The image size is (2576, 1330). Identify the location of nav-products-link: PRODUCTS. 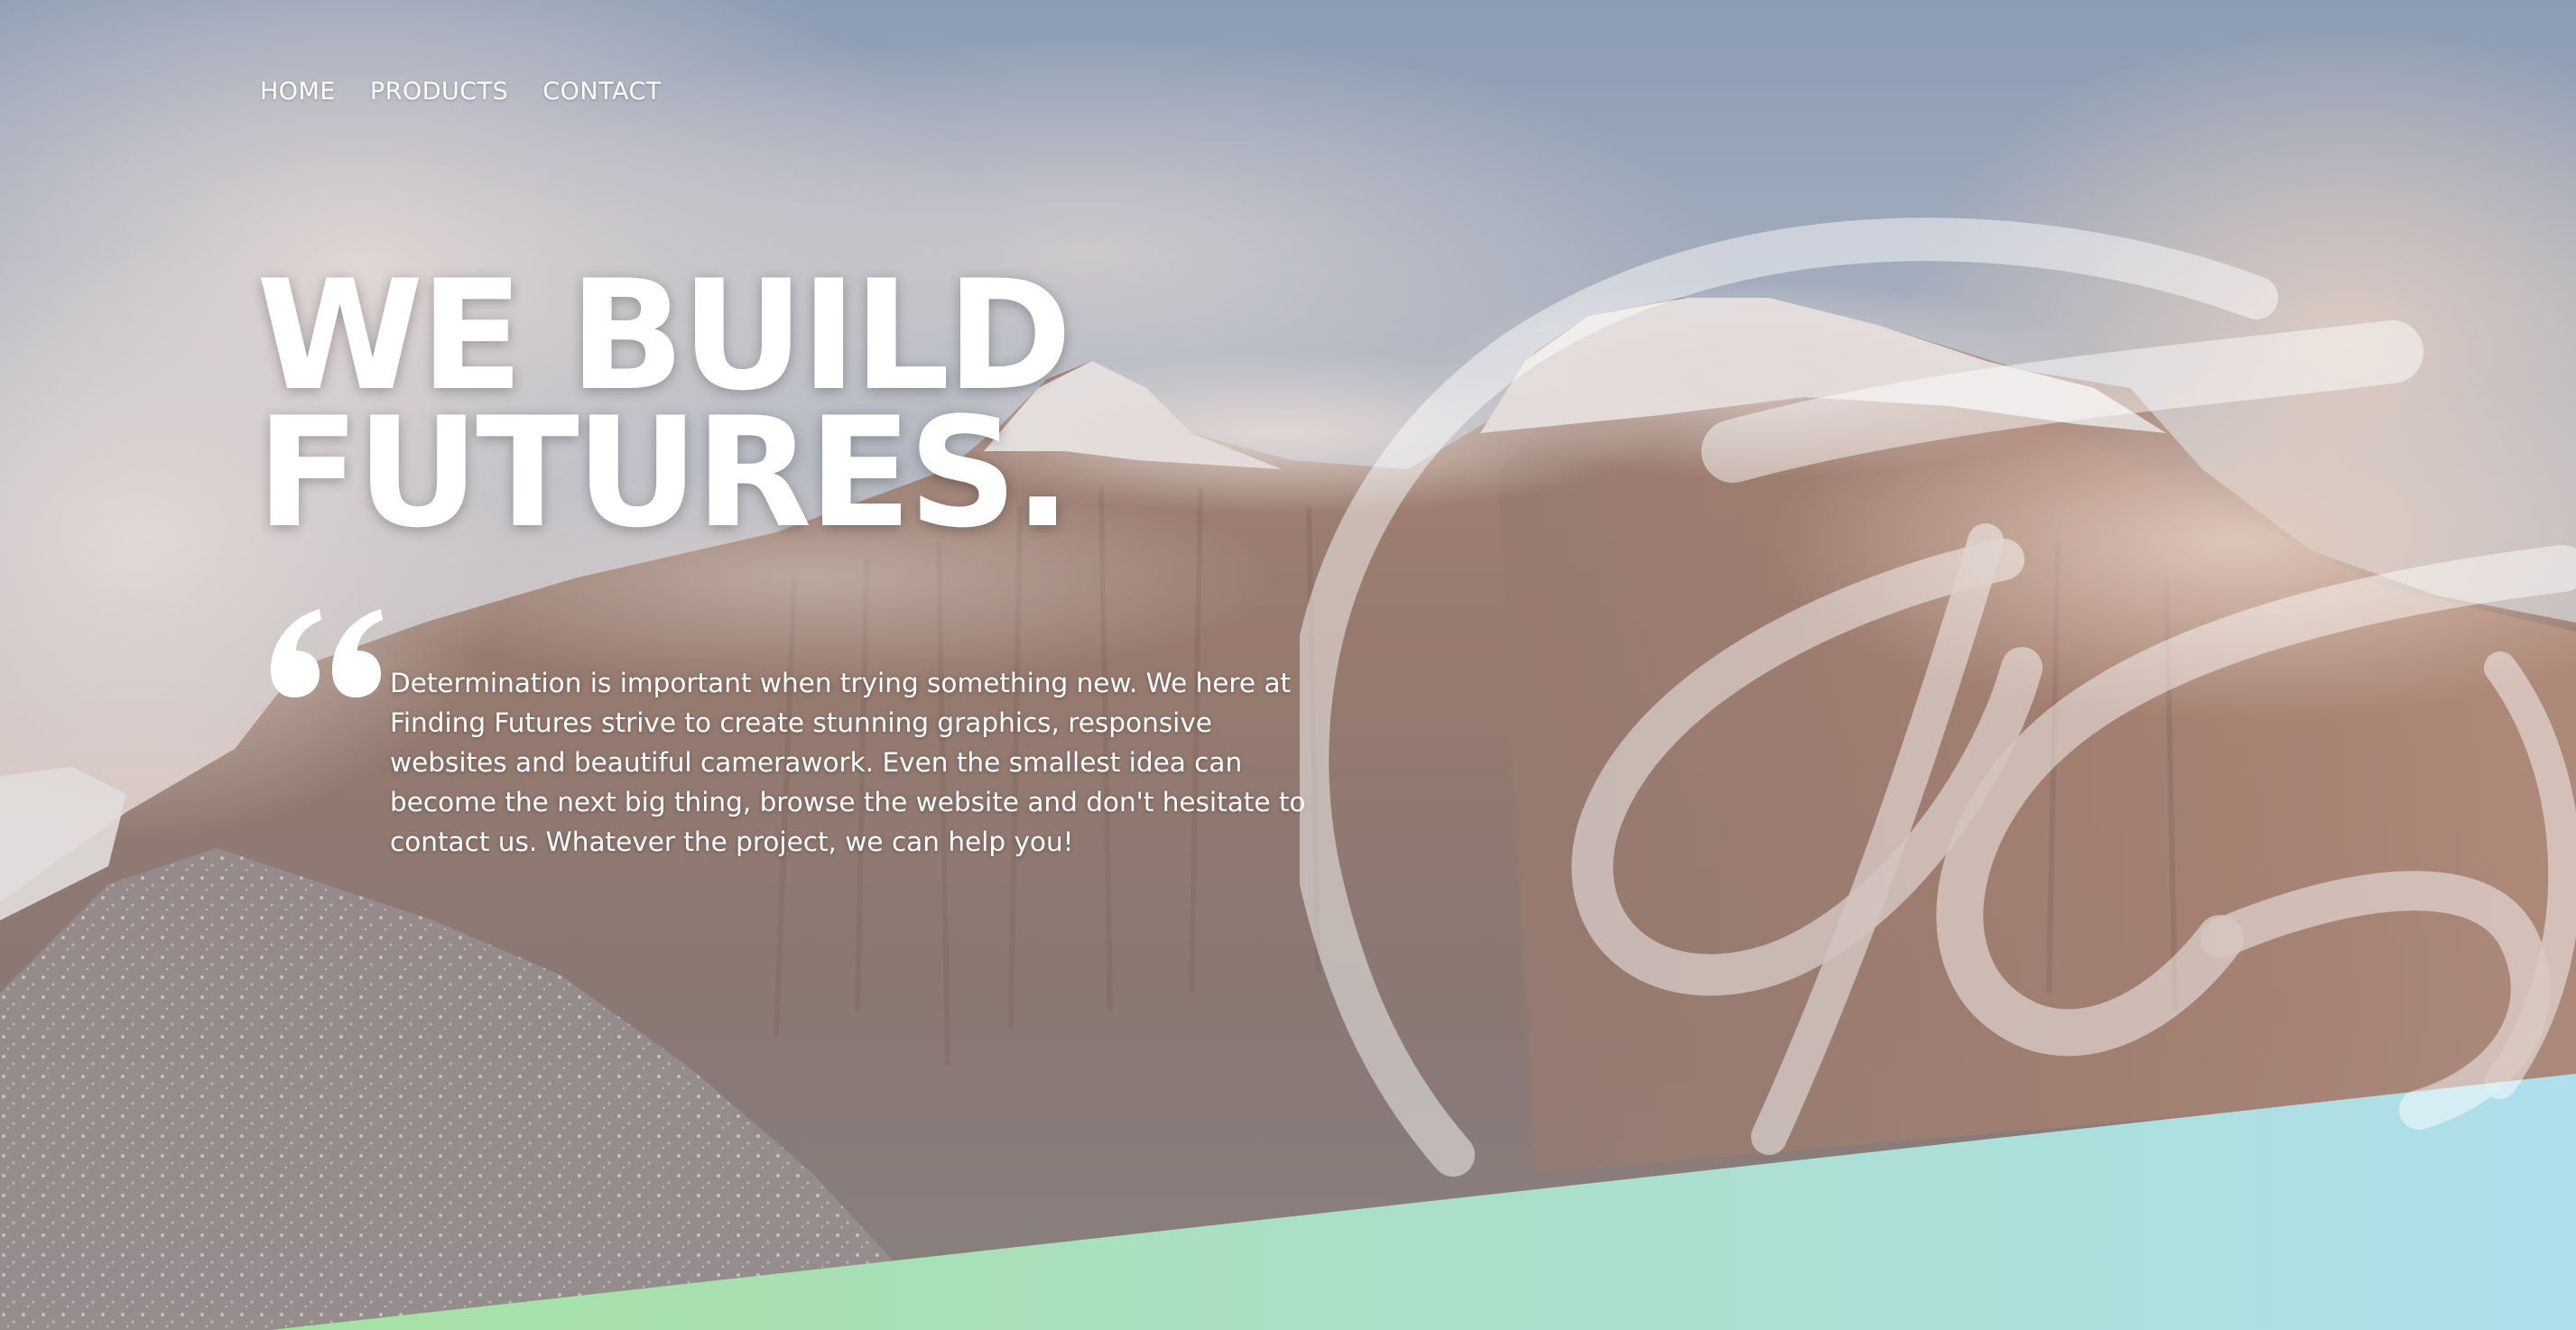
(439, 92).